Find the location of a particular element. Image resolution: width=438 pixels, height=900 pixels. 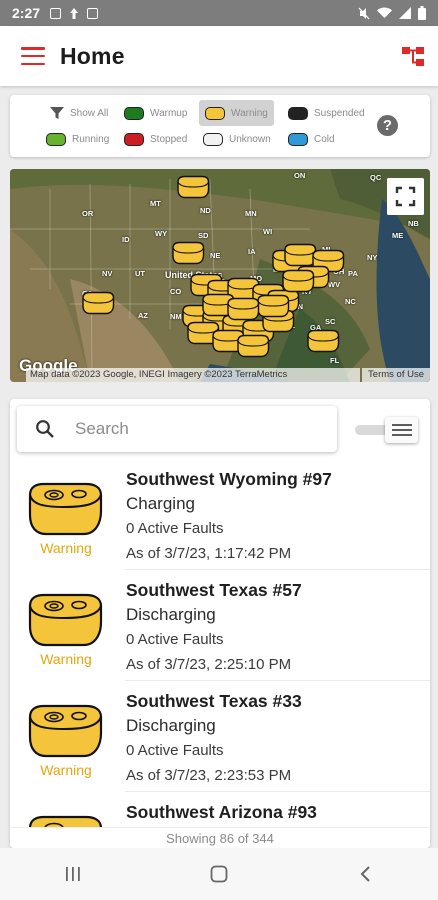

updated-time: As of 3/7/23, 2:25:10 PM is located at coordinates (209, 664).